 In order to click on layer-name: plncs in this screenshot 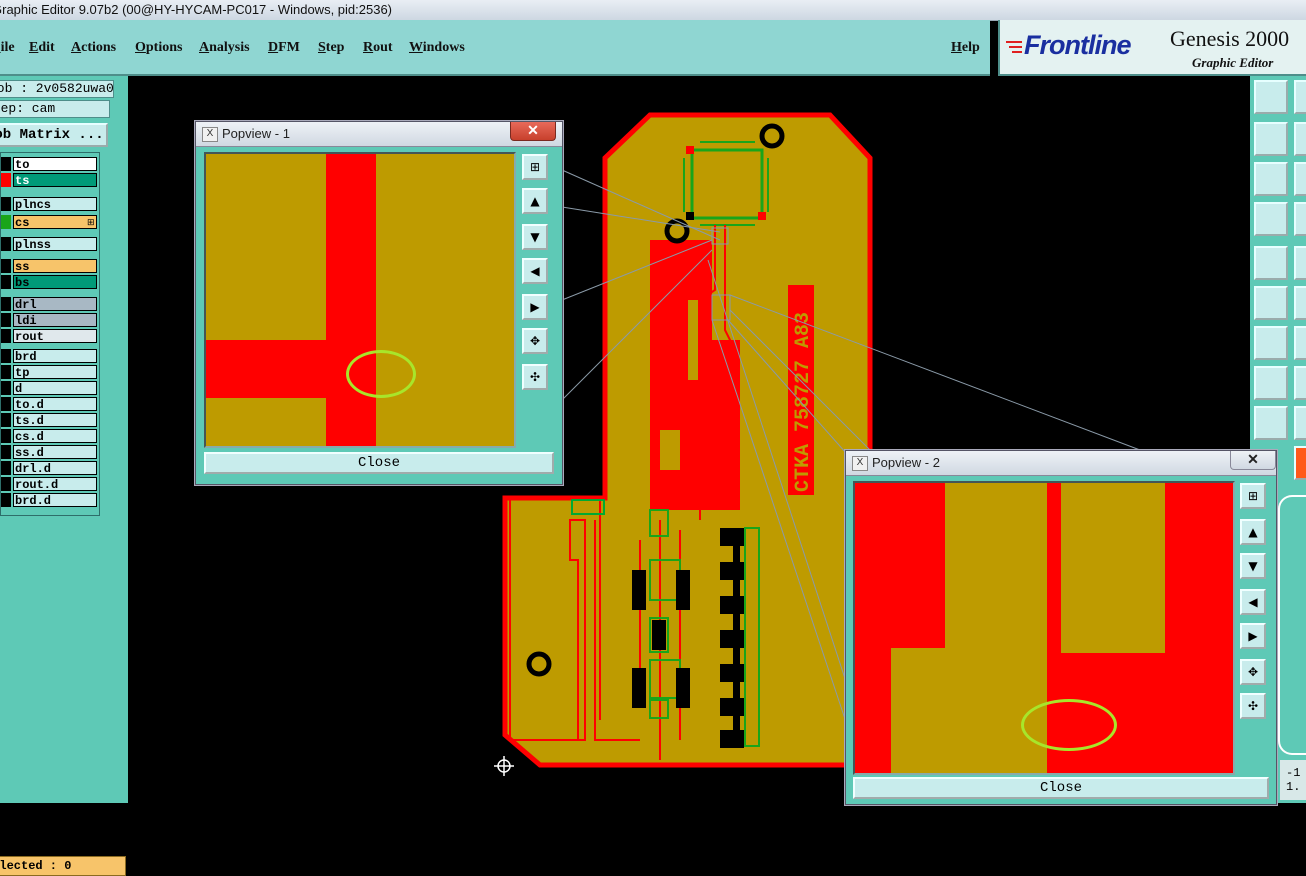, I will do `click(55, 204)`.